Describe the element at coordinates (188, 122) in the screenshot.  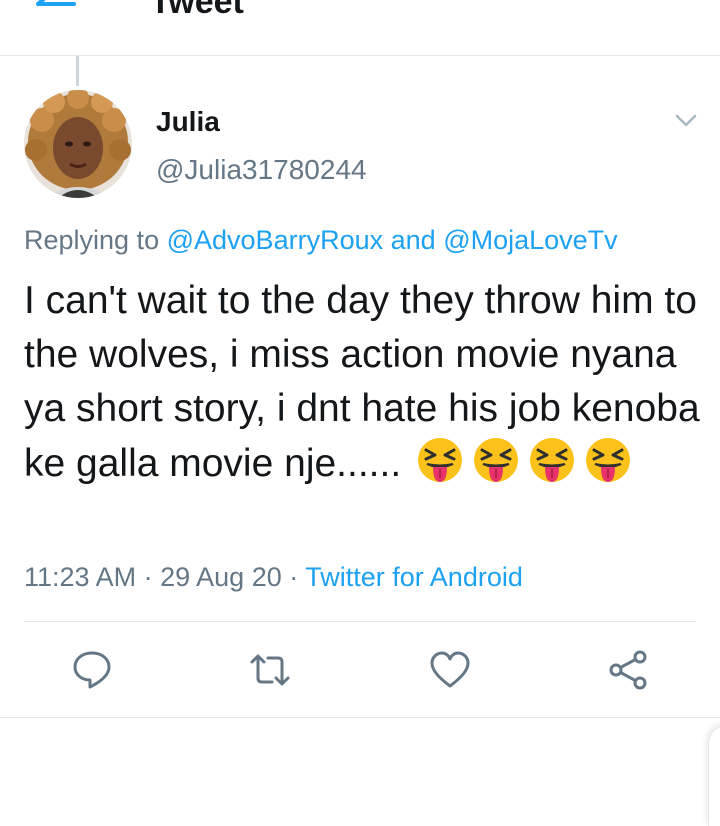
I see `author-name: Julia` at that location.